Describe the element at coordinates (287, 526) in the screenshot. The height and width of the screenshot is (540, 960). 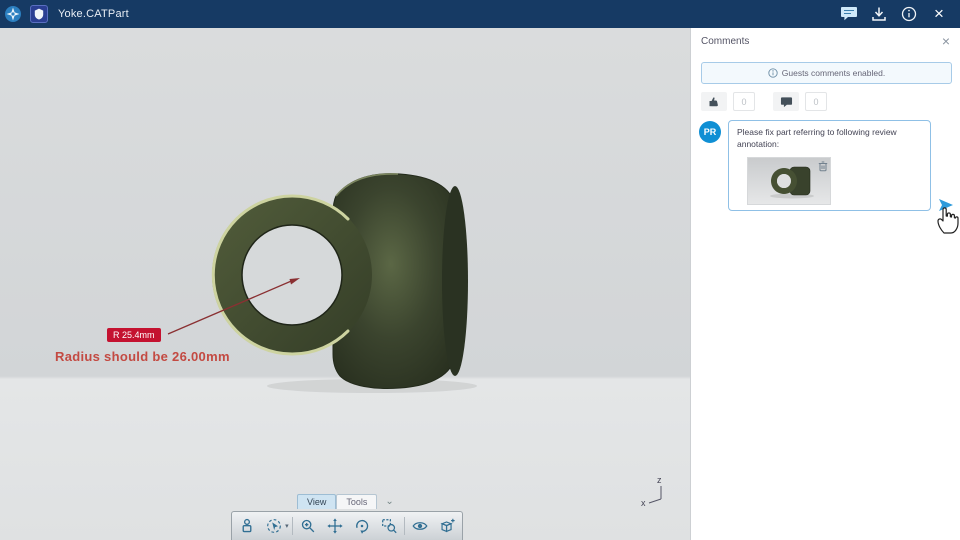
I see `select-caret-icon: ▾` at that location.